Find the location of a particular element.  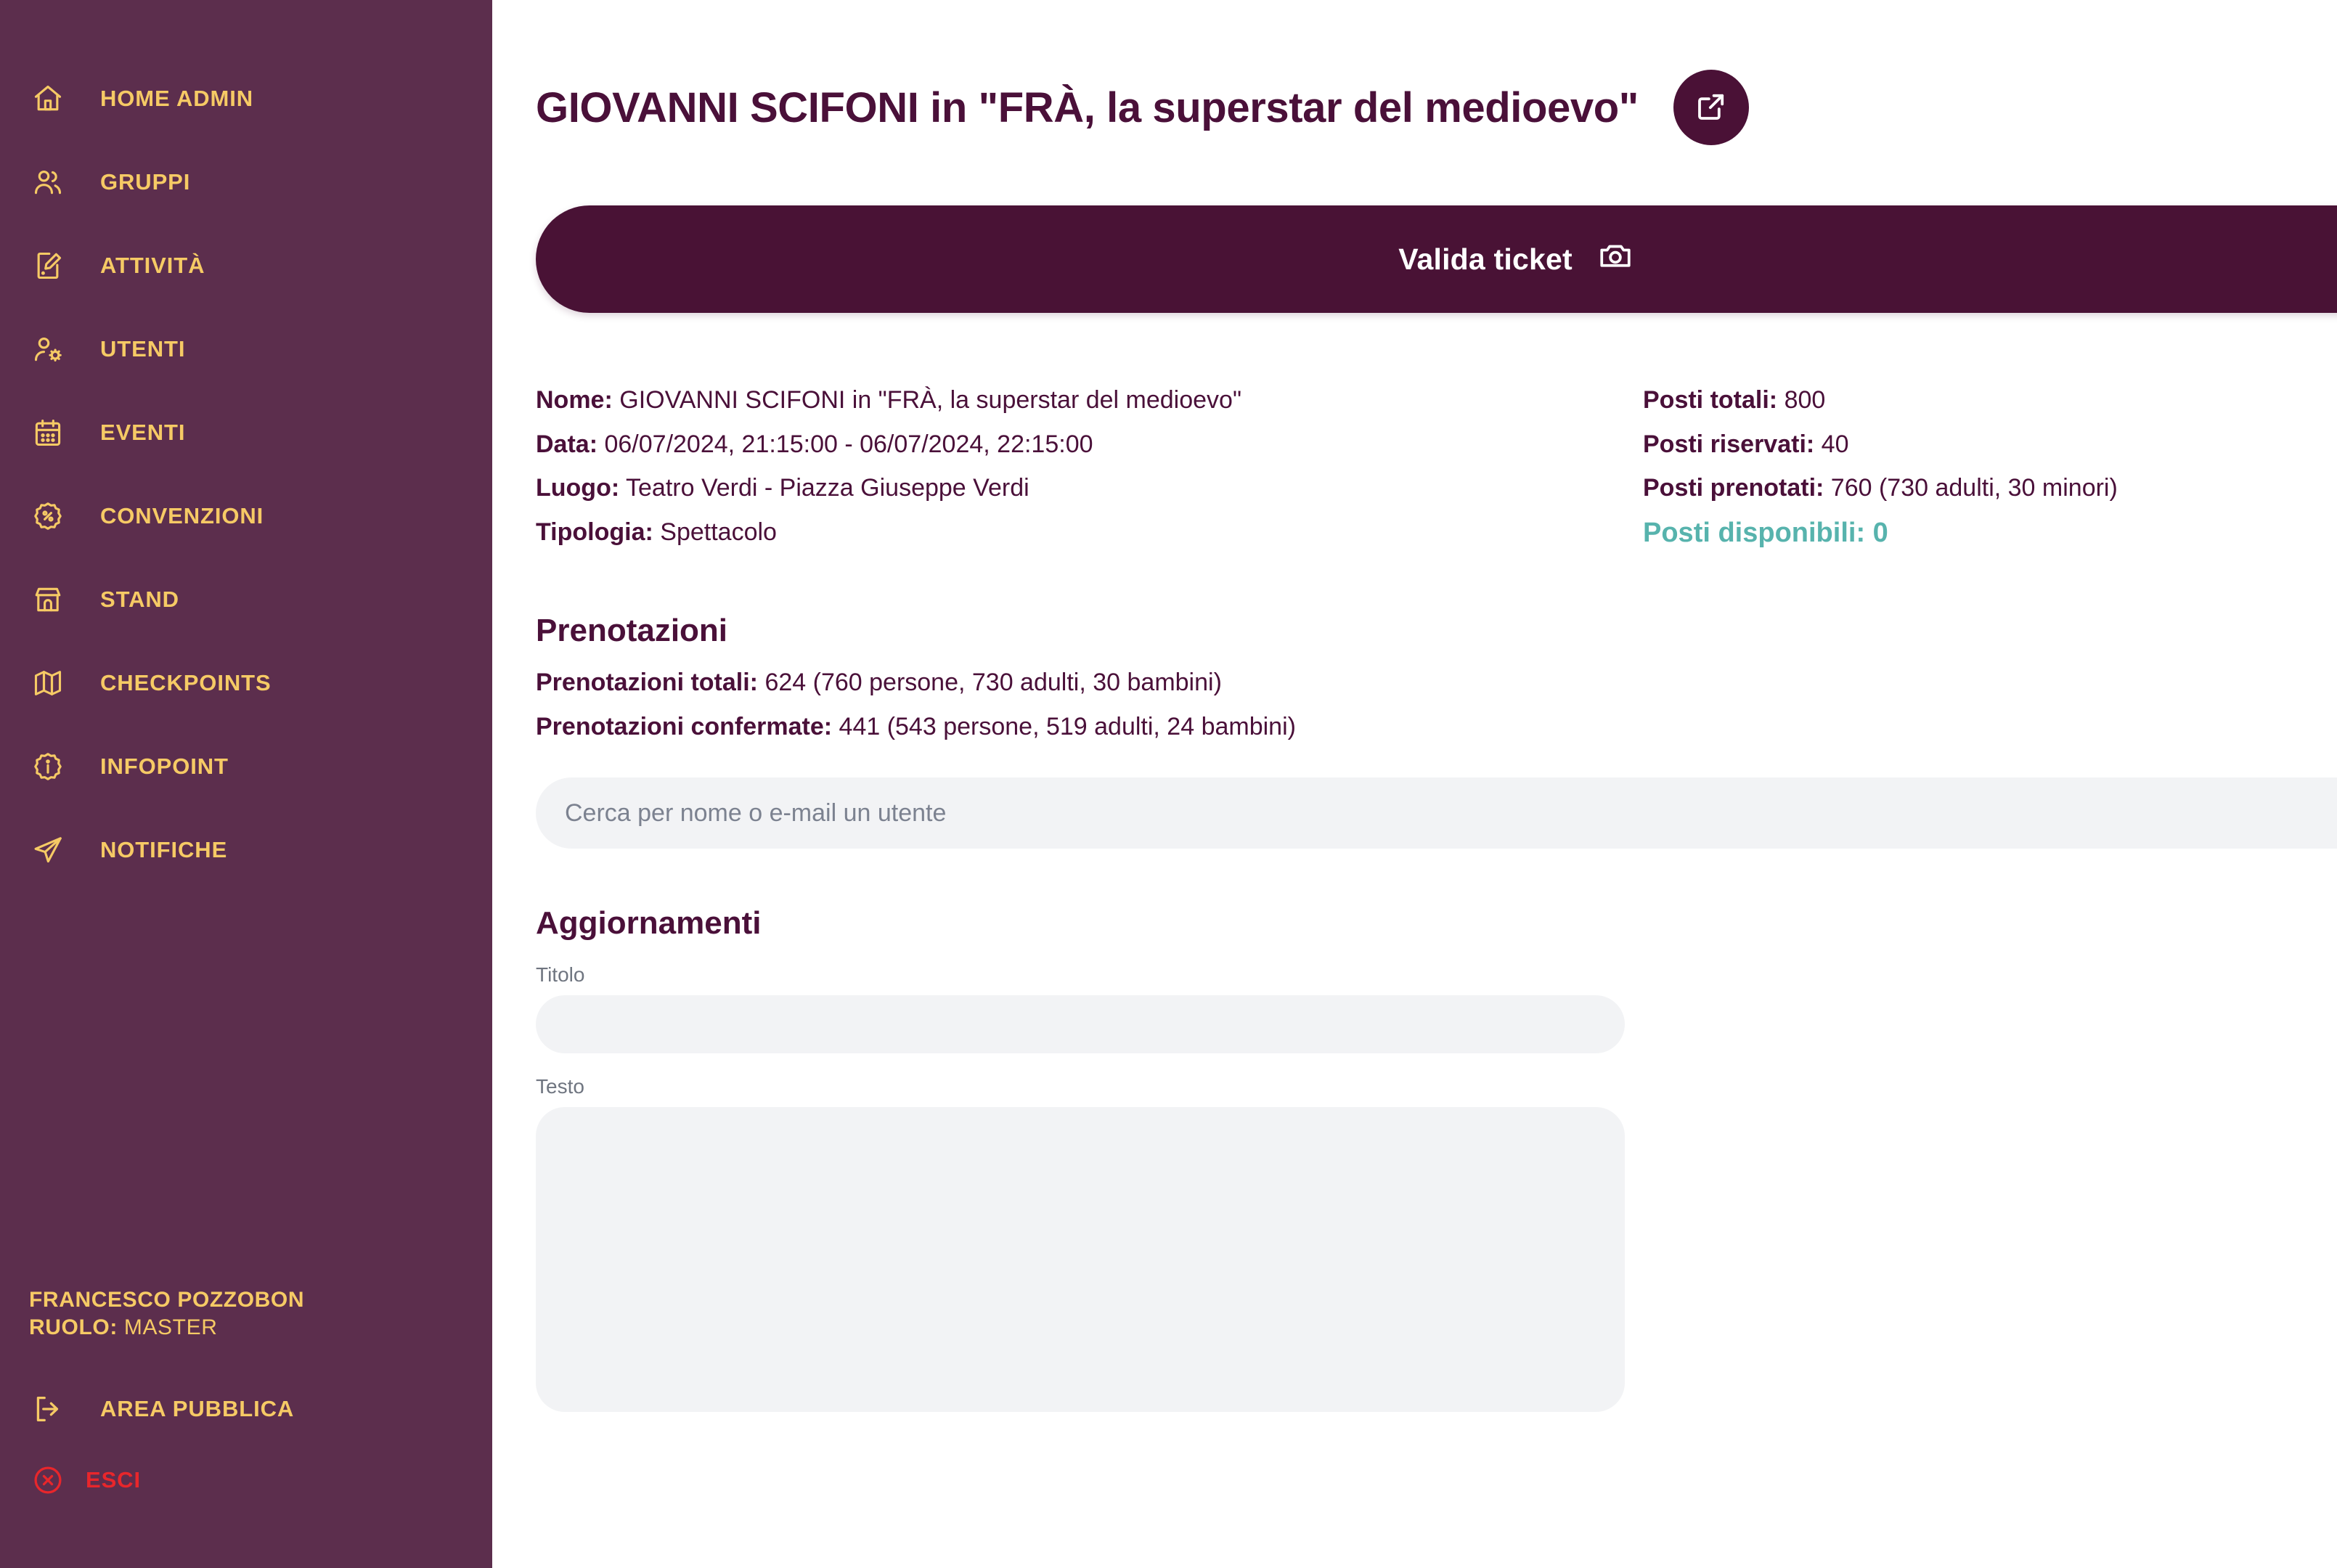

esci-label: ESCI is located at coordinates (114, 1480).